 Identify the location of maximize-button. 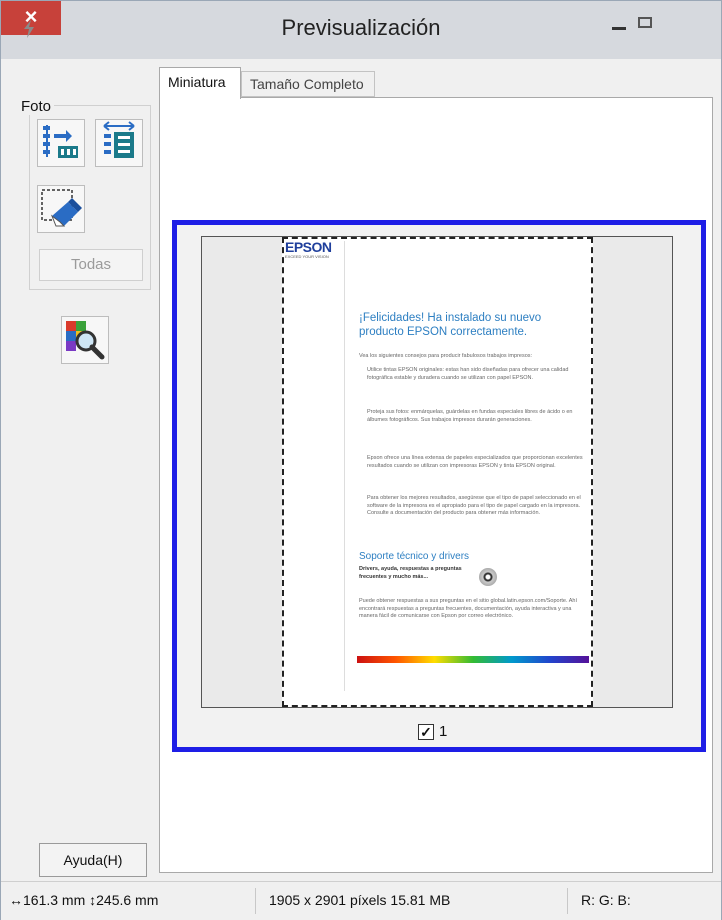
(658, 24).